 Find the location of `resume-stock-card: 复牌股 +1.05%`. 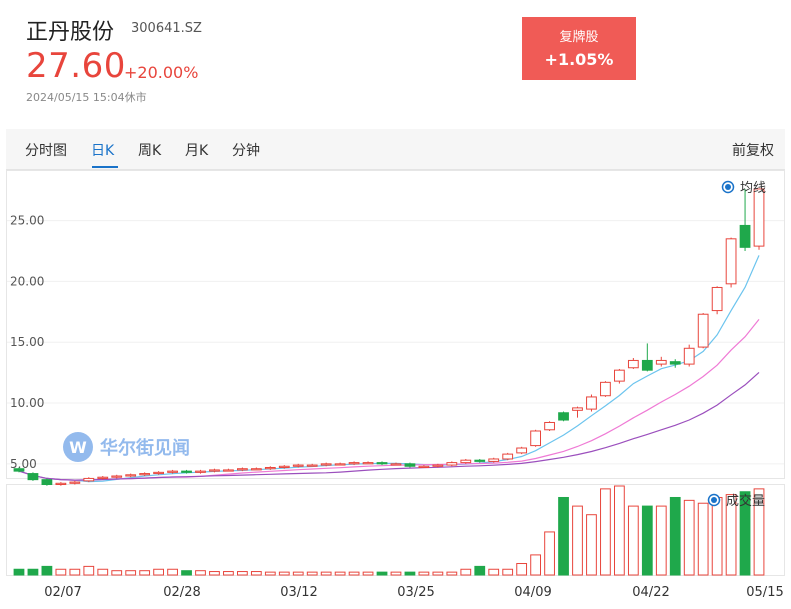

resume-stock-card: 复牌股 +1.05% is located at coordinates (579, 48).